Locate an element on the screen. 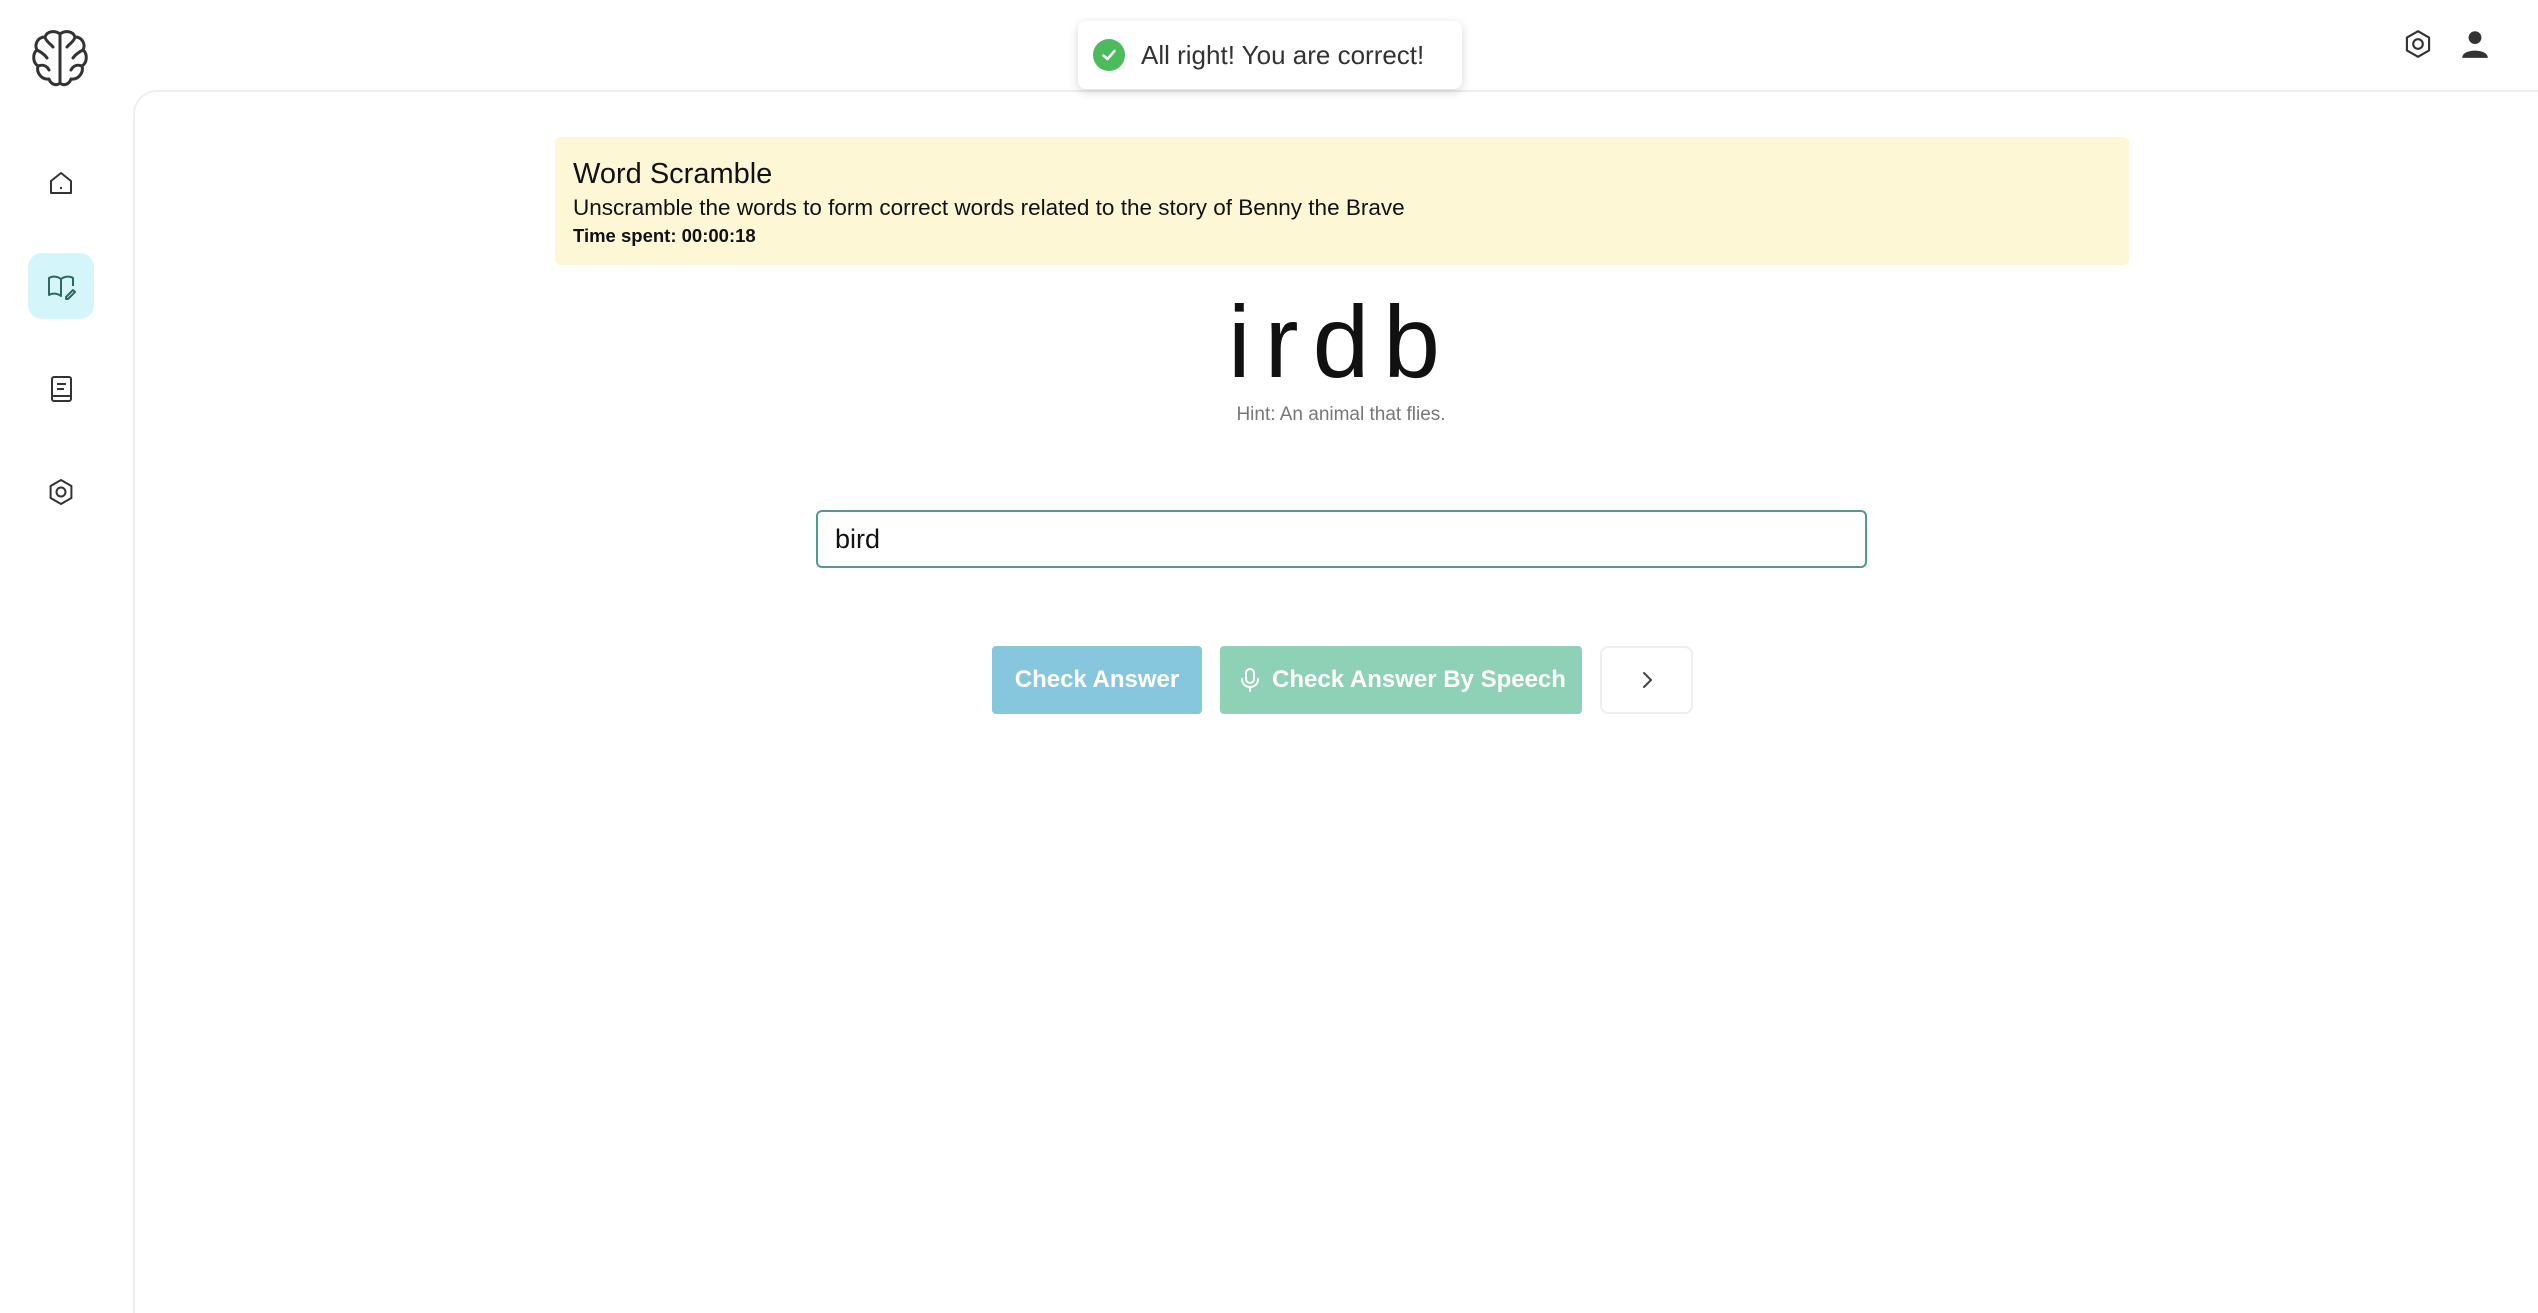 This screenshot has height=1313, width=2538. success-toast: All right! You are correct! is located at coordinates (1270, 55).